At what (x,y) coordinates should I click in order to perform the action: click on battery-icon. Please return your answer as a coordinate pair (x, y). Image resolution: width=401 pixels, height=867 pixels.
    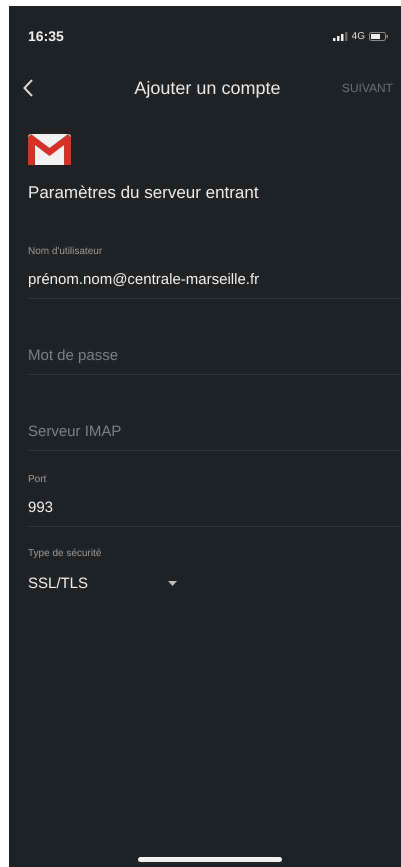
    Looking at the image, I should click on (379, 36).